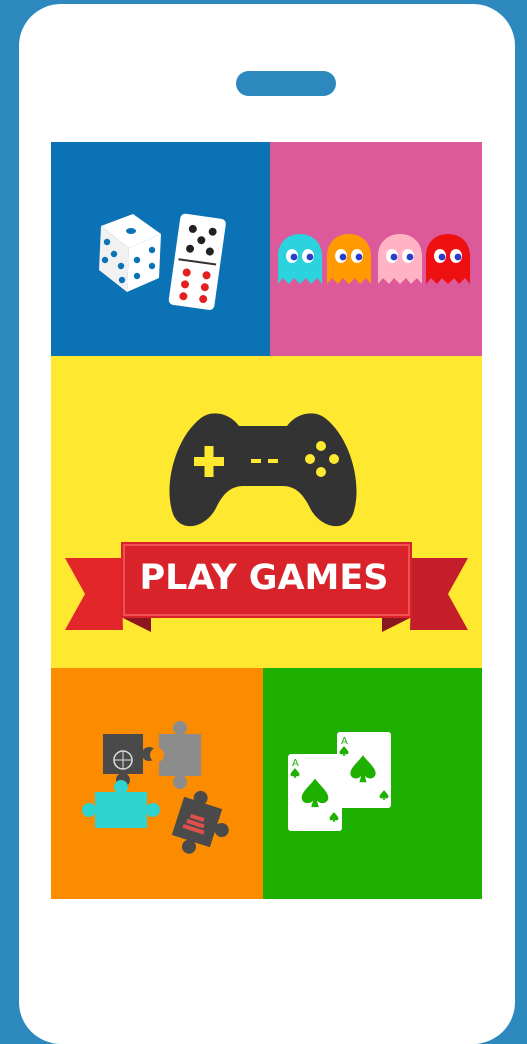 This screenshot has height=1044, width=527. I want to click on tile-puzzle, so click(157, 783).